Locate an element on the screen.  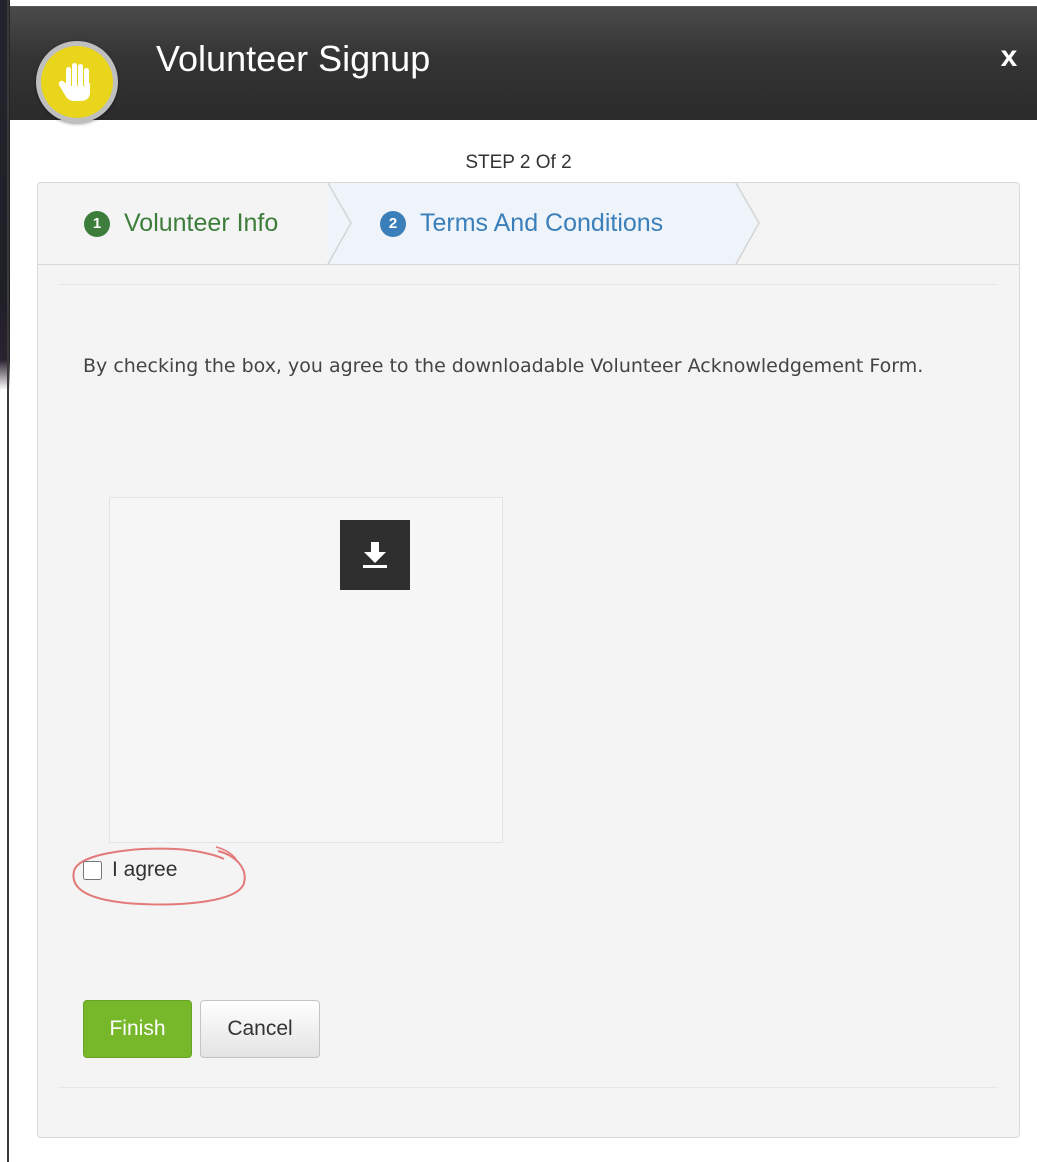
wizard-steps: 1 Volunteer Info 2 Terms And Conditions is located at coordinates (528, 224).